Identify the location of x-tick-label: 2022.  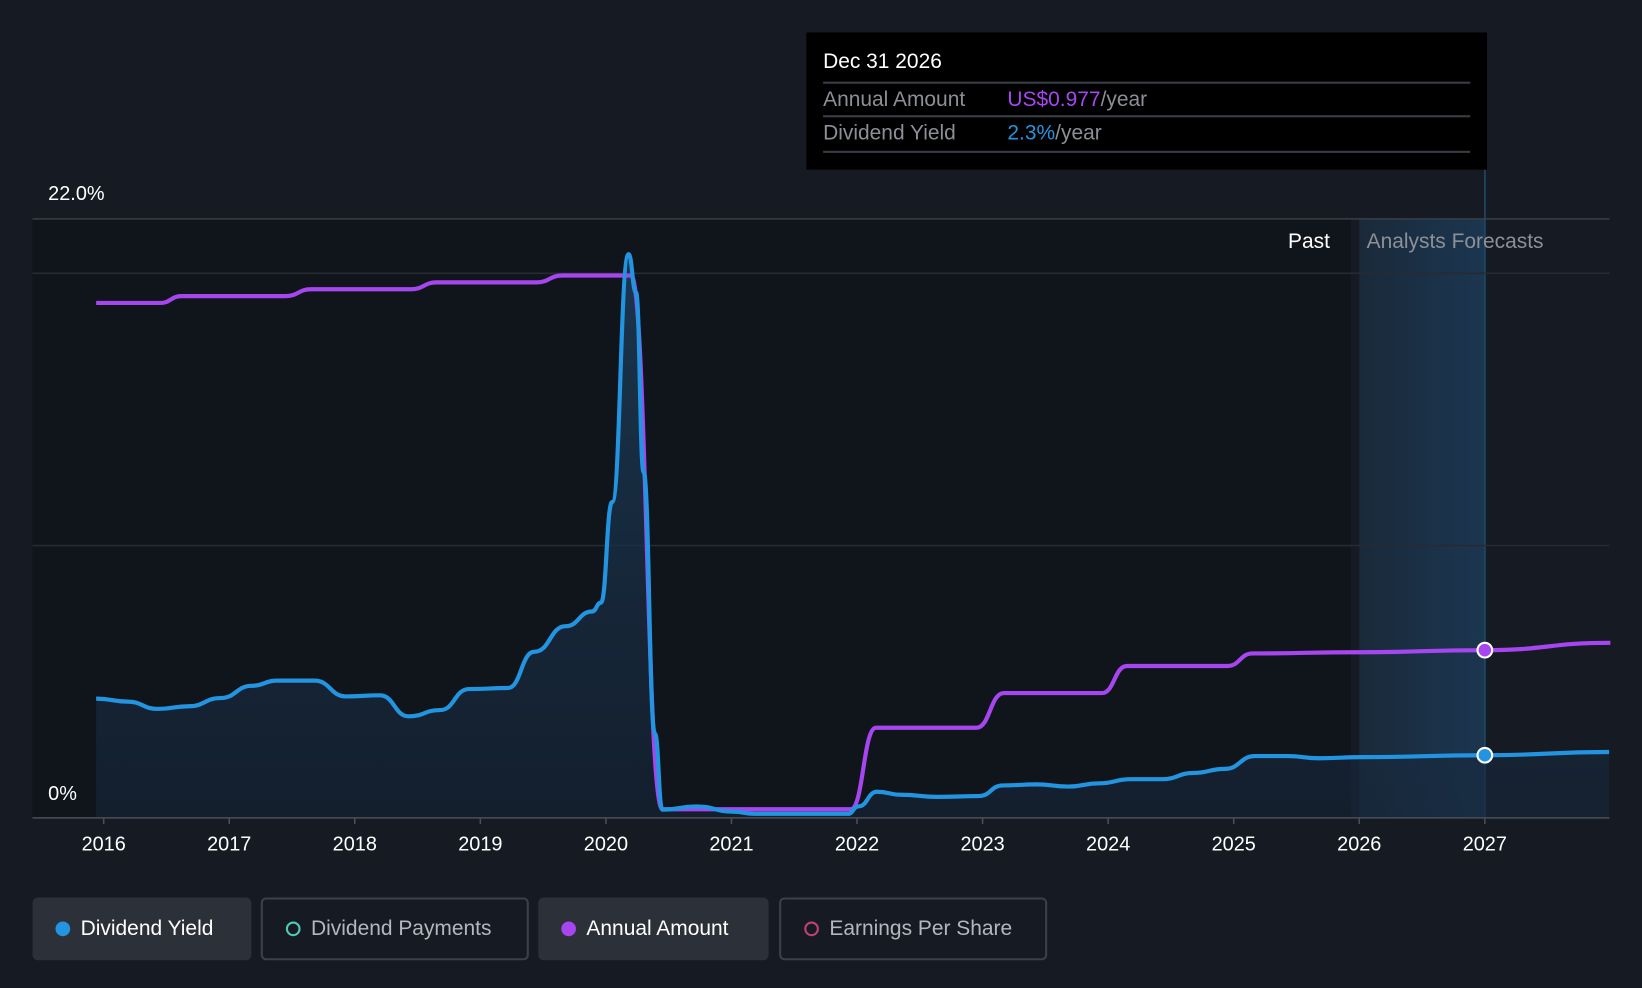
(857, 844).